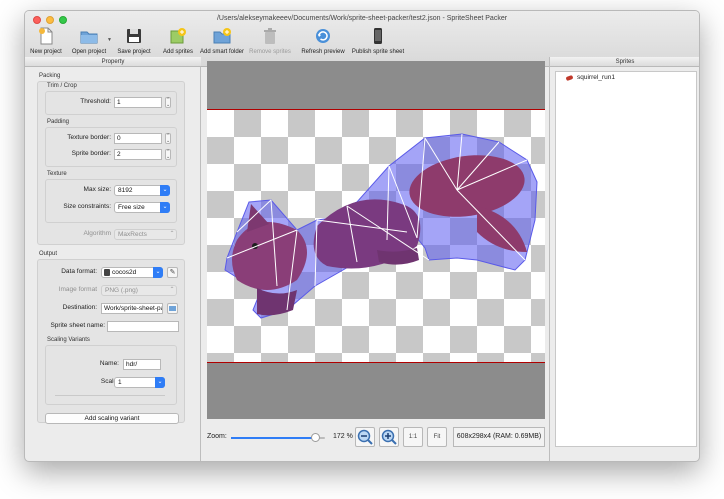 The width and height of the screenshot is (724, 499). Describe the element at coordinates (132, 234) in the screenshot. I see `algorithm-value: MaxRects` at that location.